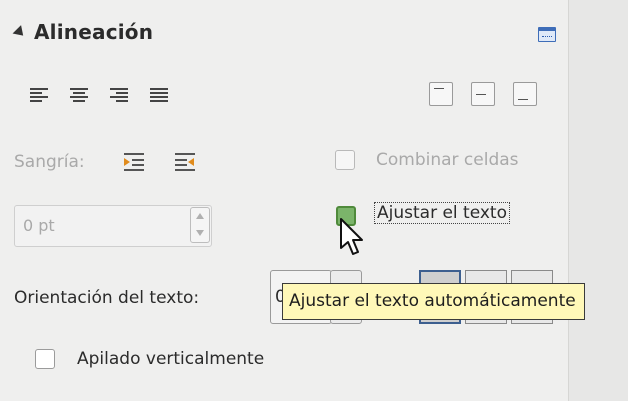 The width and height of the screenshot is (628, 401). What do you see at coordinates (200, 225) in the screenshot?
I see `indent-spin-buttons` at bounding box center [200, 225].